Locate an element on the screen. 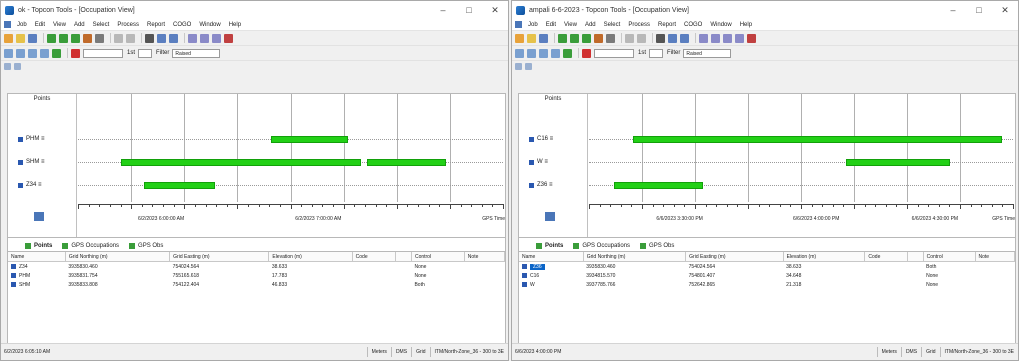  maximize-button: □ is located at coordinates (469, 10).